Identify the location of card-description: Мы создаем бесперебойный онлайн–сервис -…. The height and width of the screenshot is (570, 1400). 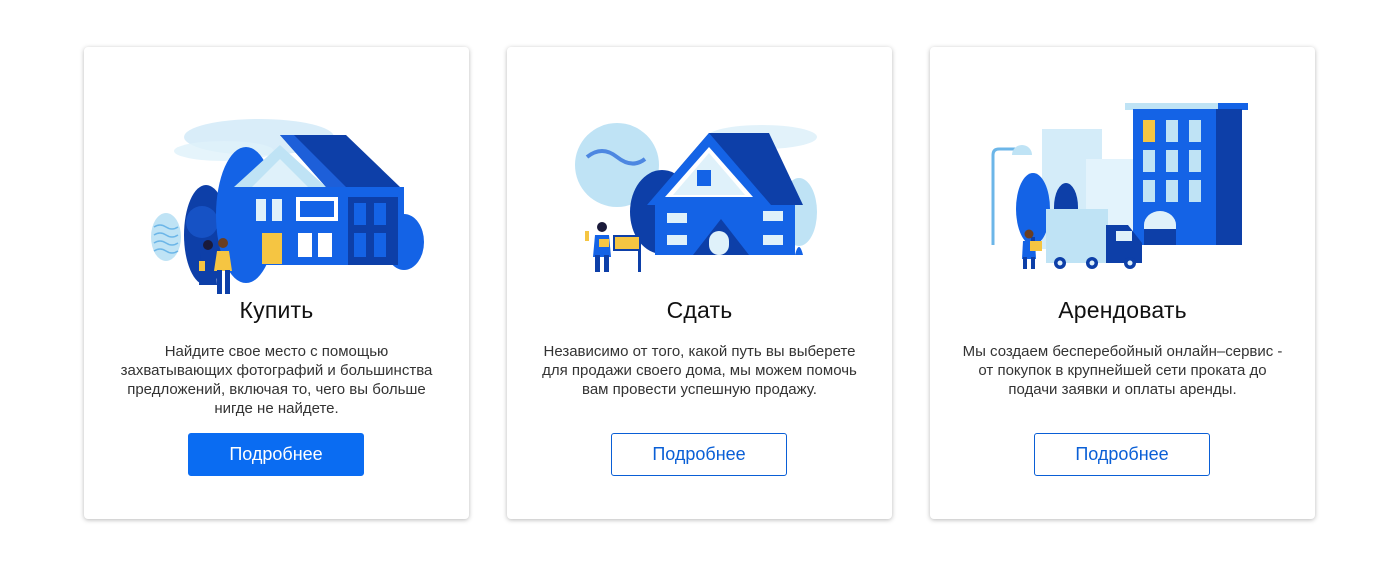
(1122, 370).